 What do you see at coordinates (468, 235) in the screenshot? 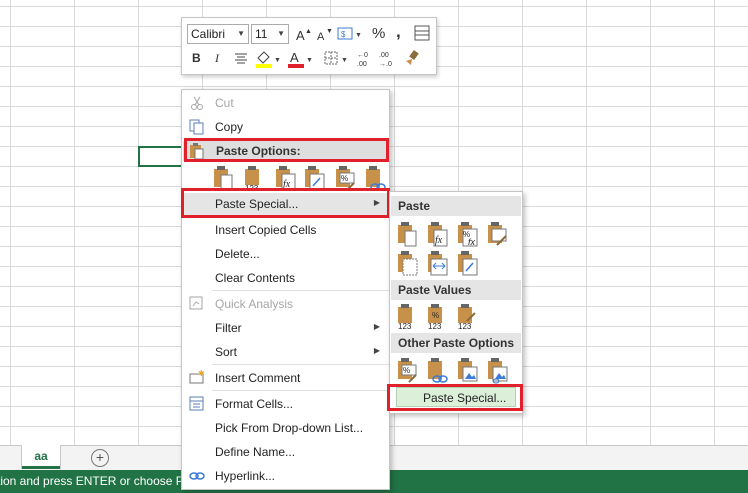
I see `paste-formulas-number-format-icon: %fx` at bounding box center [468, 235].